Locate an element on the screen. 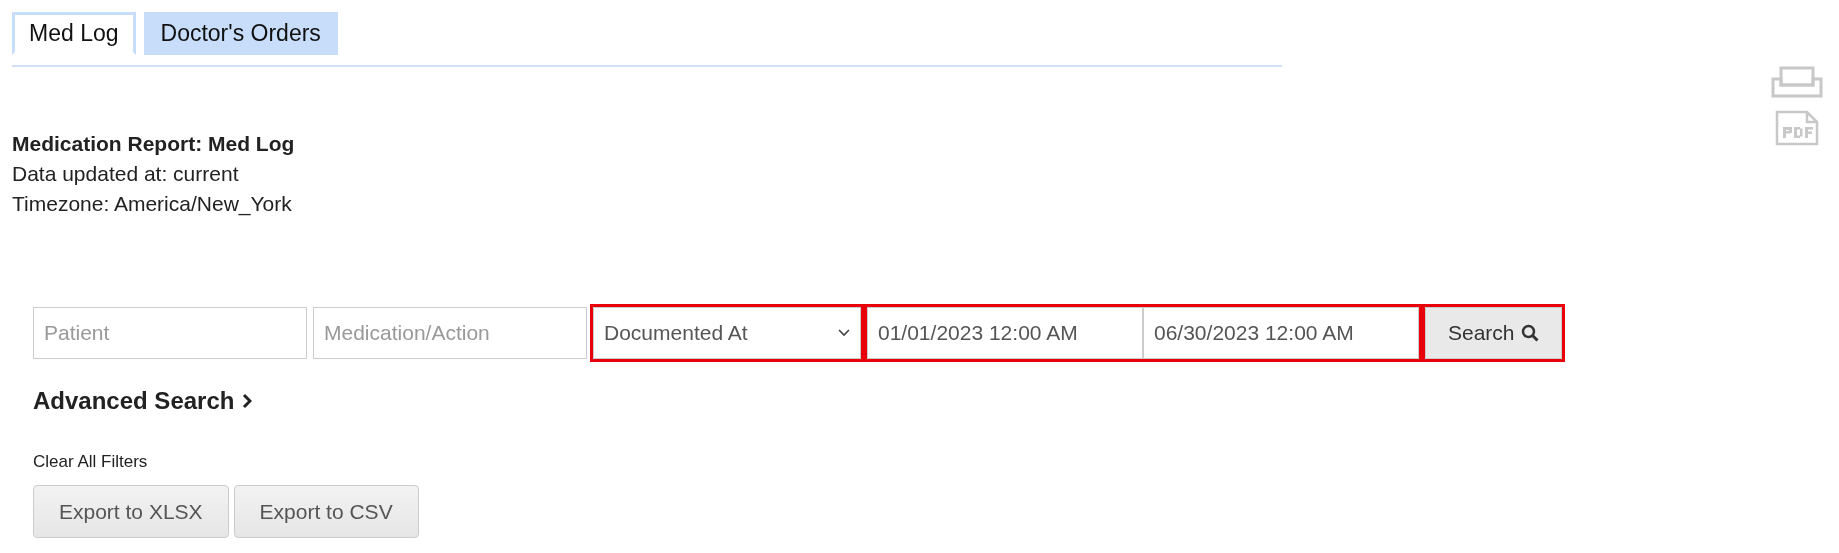 Image resolution: width=1839 pixels, height=553 pixels. timezone-text: Timezone: America/New_York is located at coordinates (152, 204).